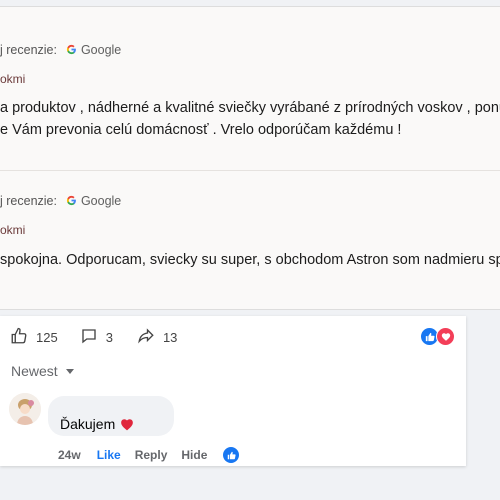 This screenshot has height=500, width=500. Describe the element at coordinates (231, 455) in the screenshot. I see `like-reaction-icon` at that location.